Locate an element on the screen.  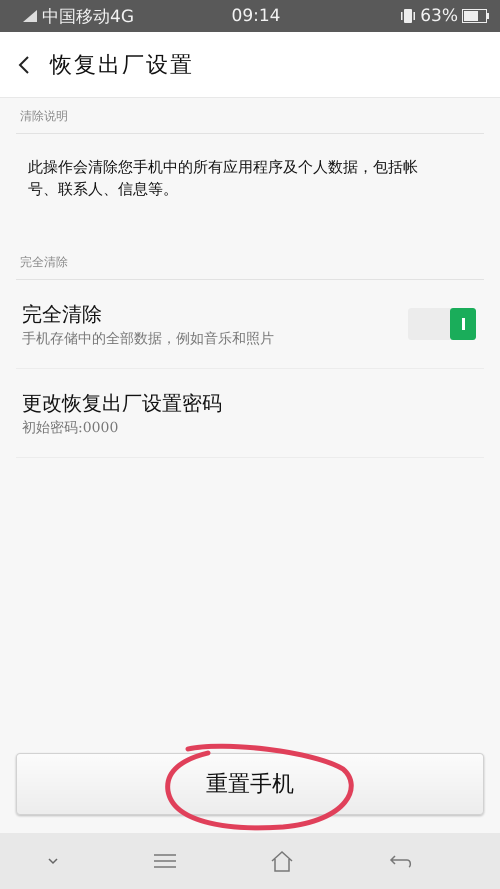
option-subtitle: 初始密码:0000 is located at coordinates (71, 427).